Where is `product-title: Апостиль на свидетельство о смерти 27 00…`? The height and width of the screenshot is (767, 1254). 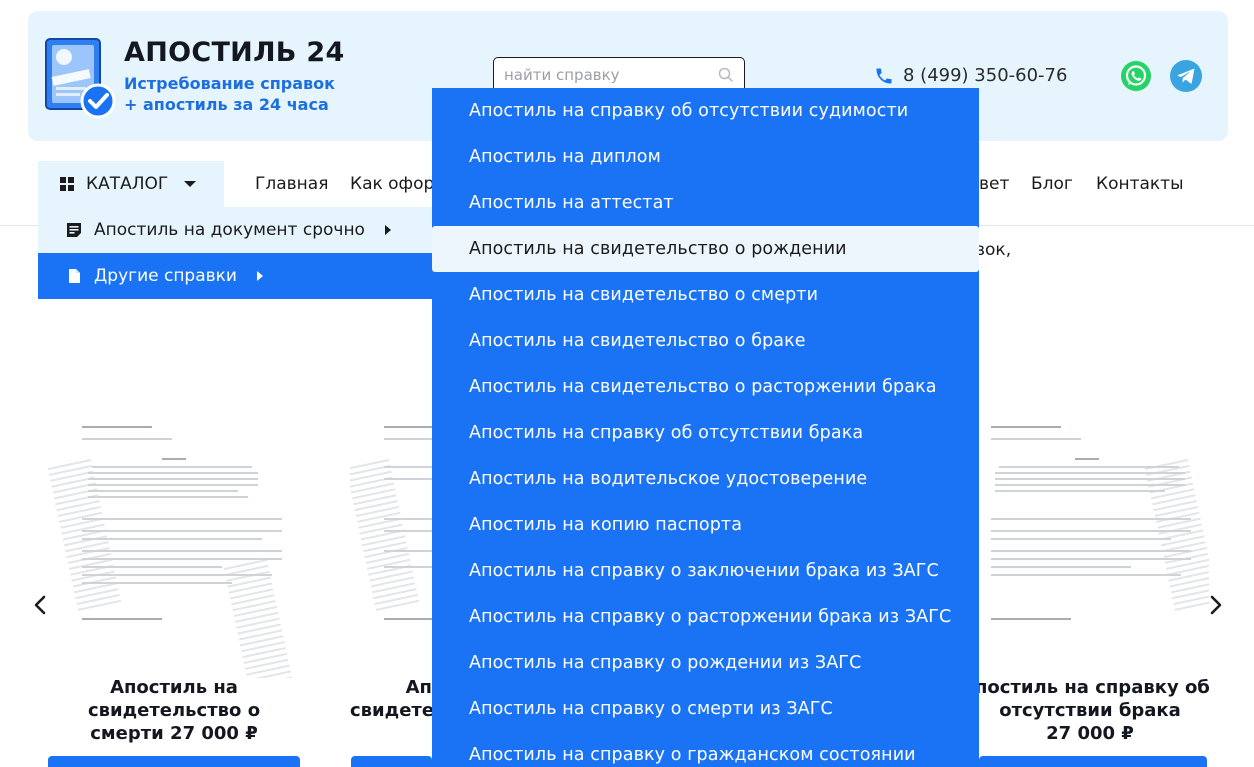 product-title: Апостиль на свидетельство о смерти 27 00… is located at coordinates (174, 710).